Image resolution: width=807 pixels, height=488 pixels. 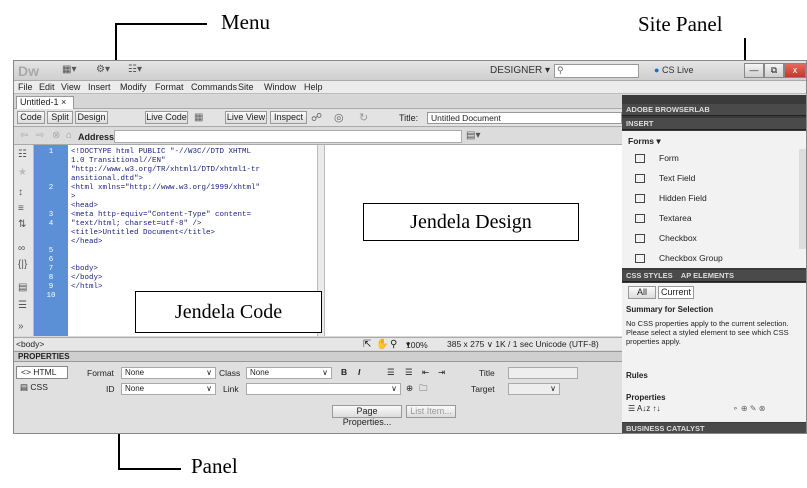 What do you see at coordinates (673, 70) in the screenshot?
I see `cs-live-button: ● CS Live` at bounding box center [673, 70].